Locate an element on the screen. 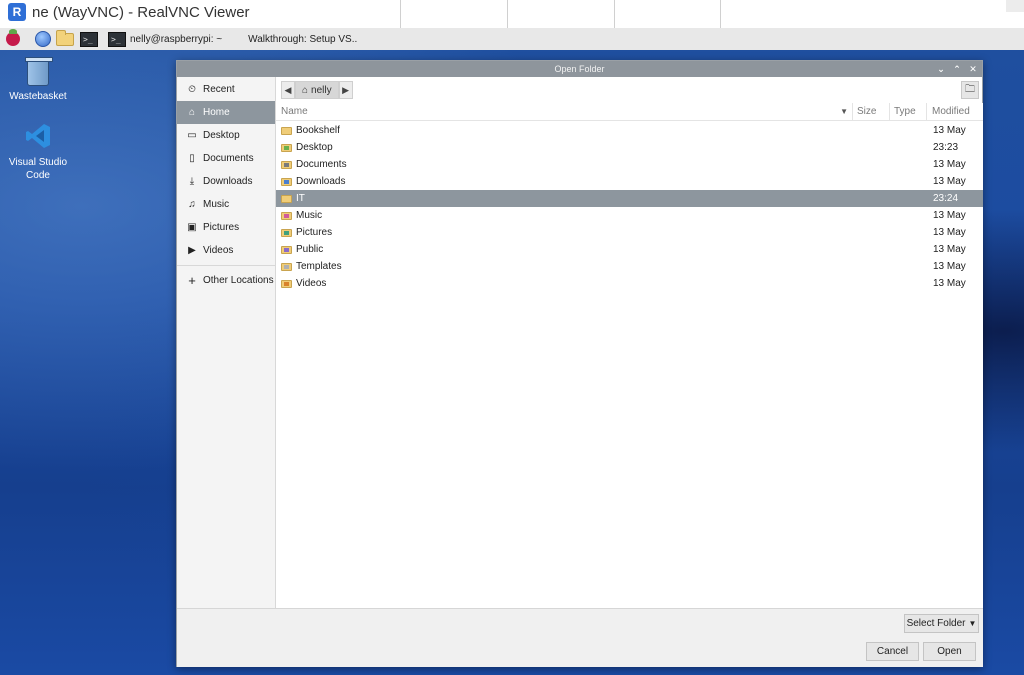  file-name-cell: IT is located at coordinates (601, 198).